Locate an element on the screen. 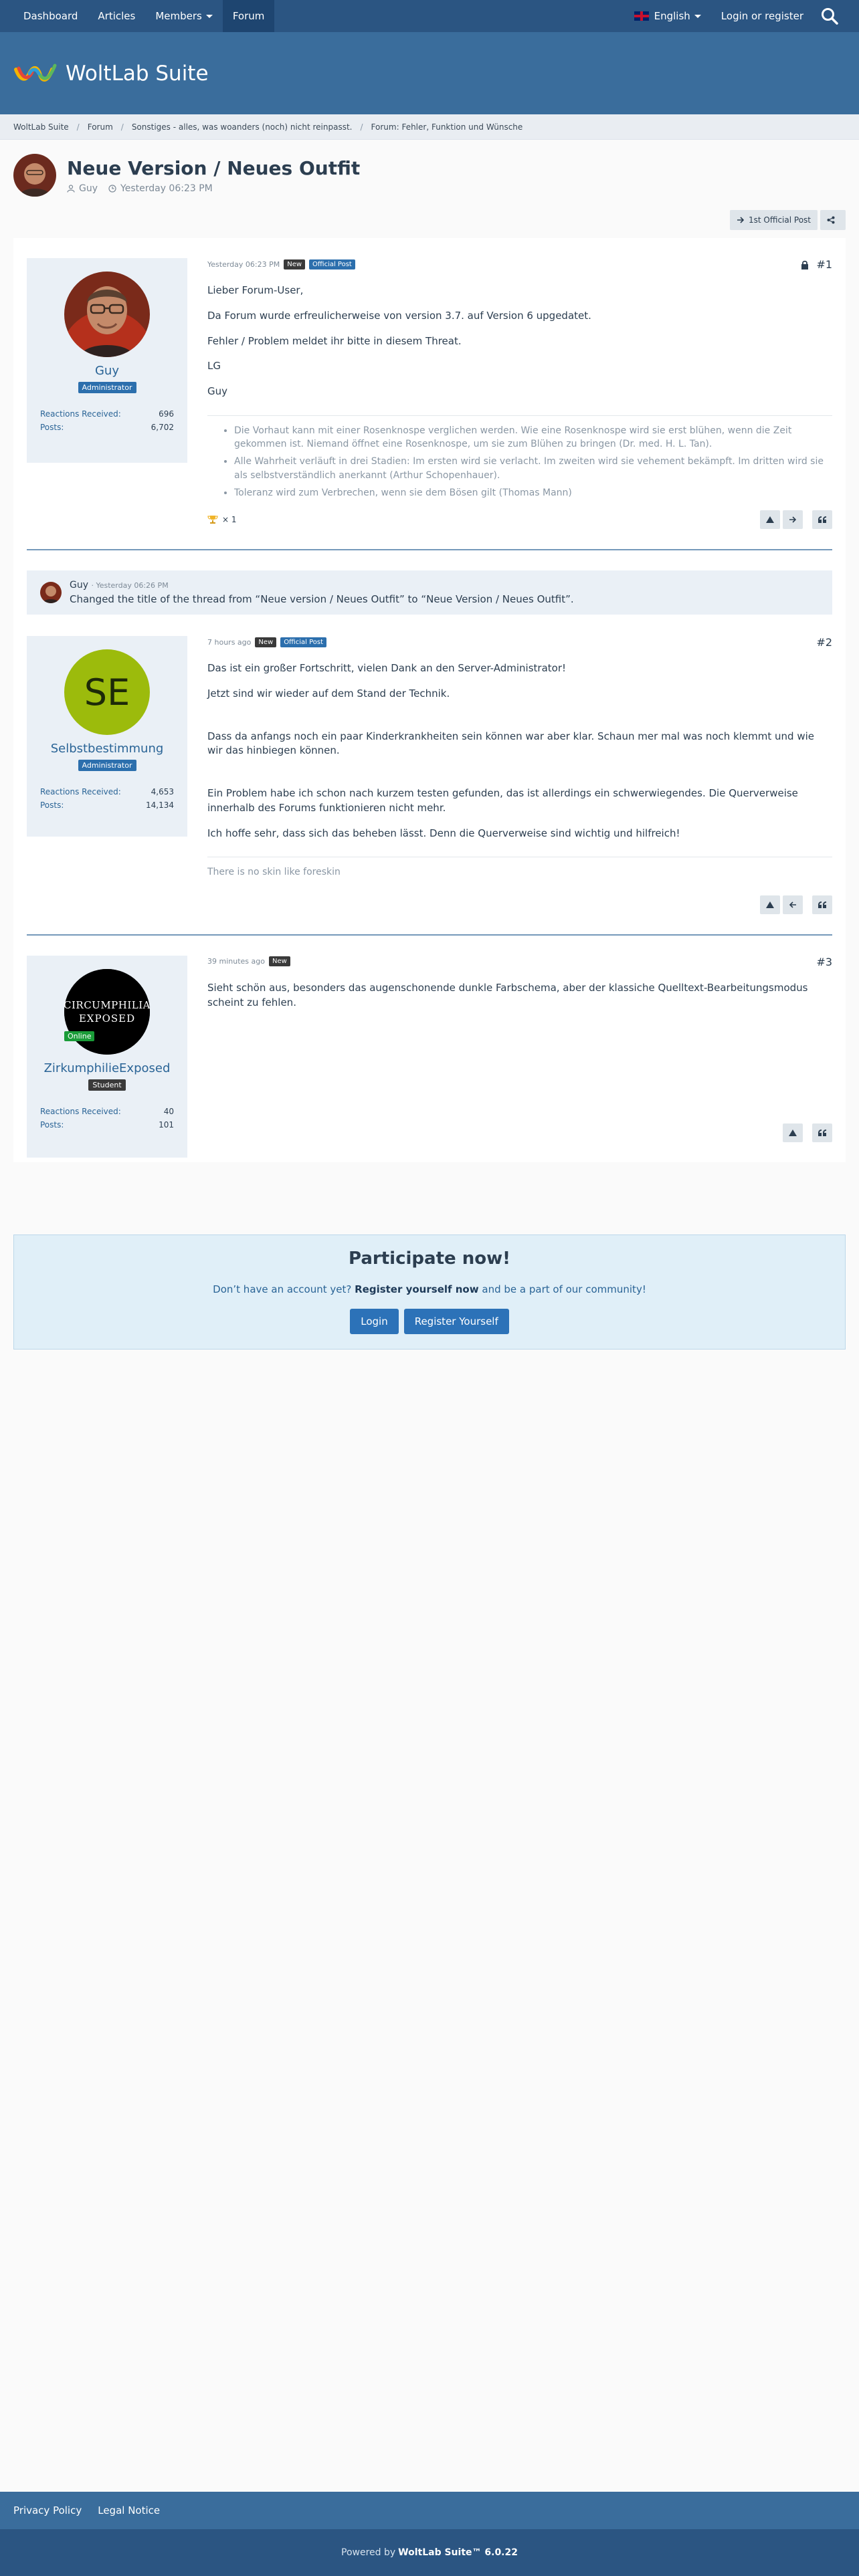 This screenshot has height=2576, width=859. post-time: 7 hours ago is located at coordinates (229, 643).